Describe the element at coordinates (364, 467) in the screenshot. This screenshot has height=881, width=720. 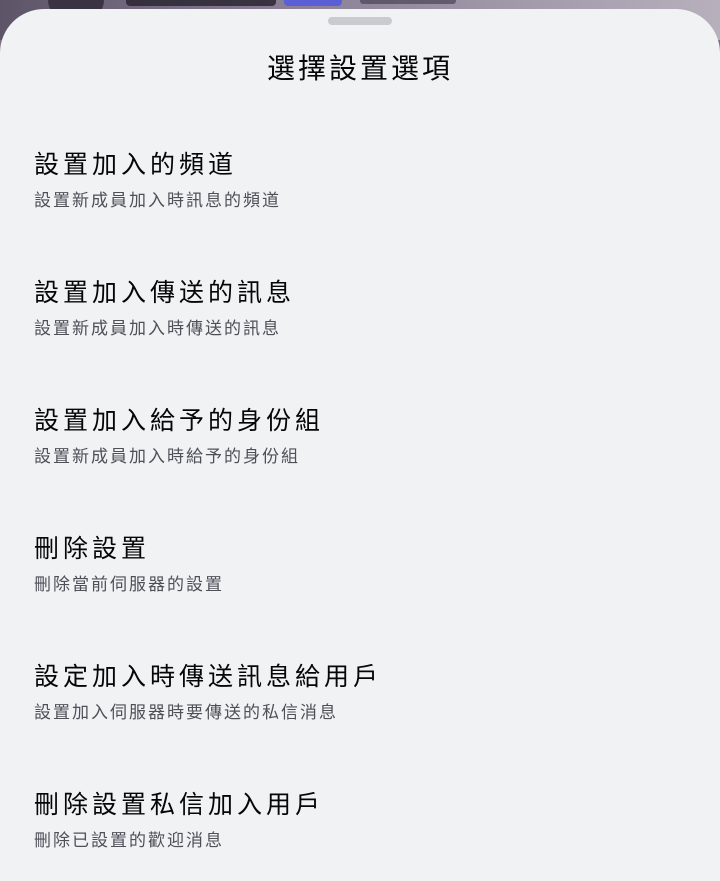
I see `option-set-join-role: 設置加入給予的身份組 設置新成員加入時給予的身份組` at that location.